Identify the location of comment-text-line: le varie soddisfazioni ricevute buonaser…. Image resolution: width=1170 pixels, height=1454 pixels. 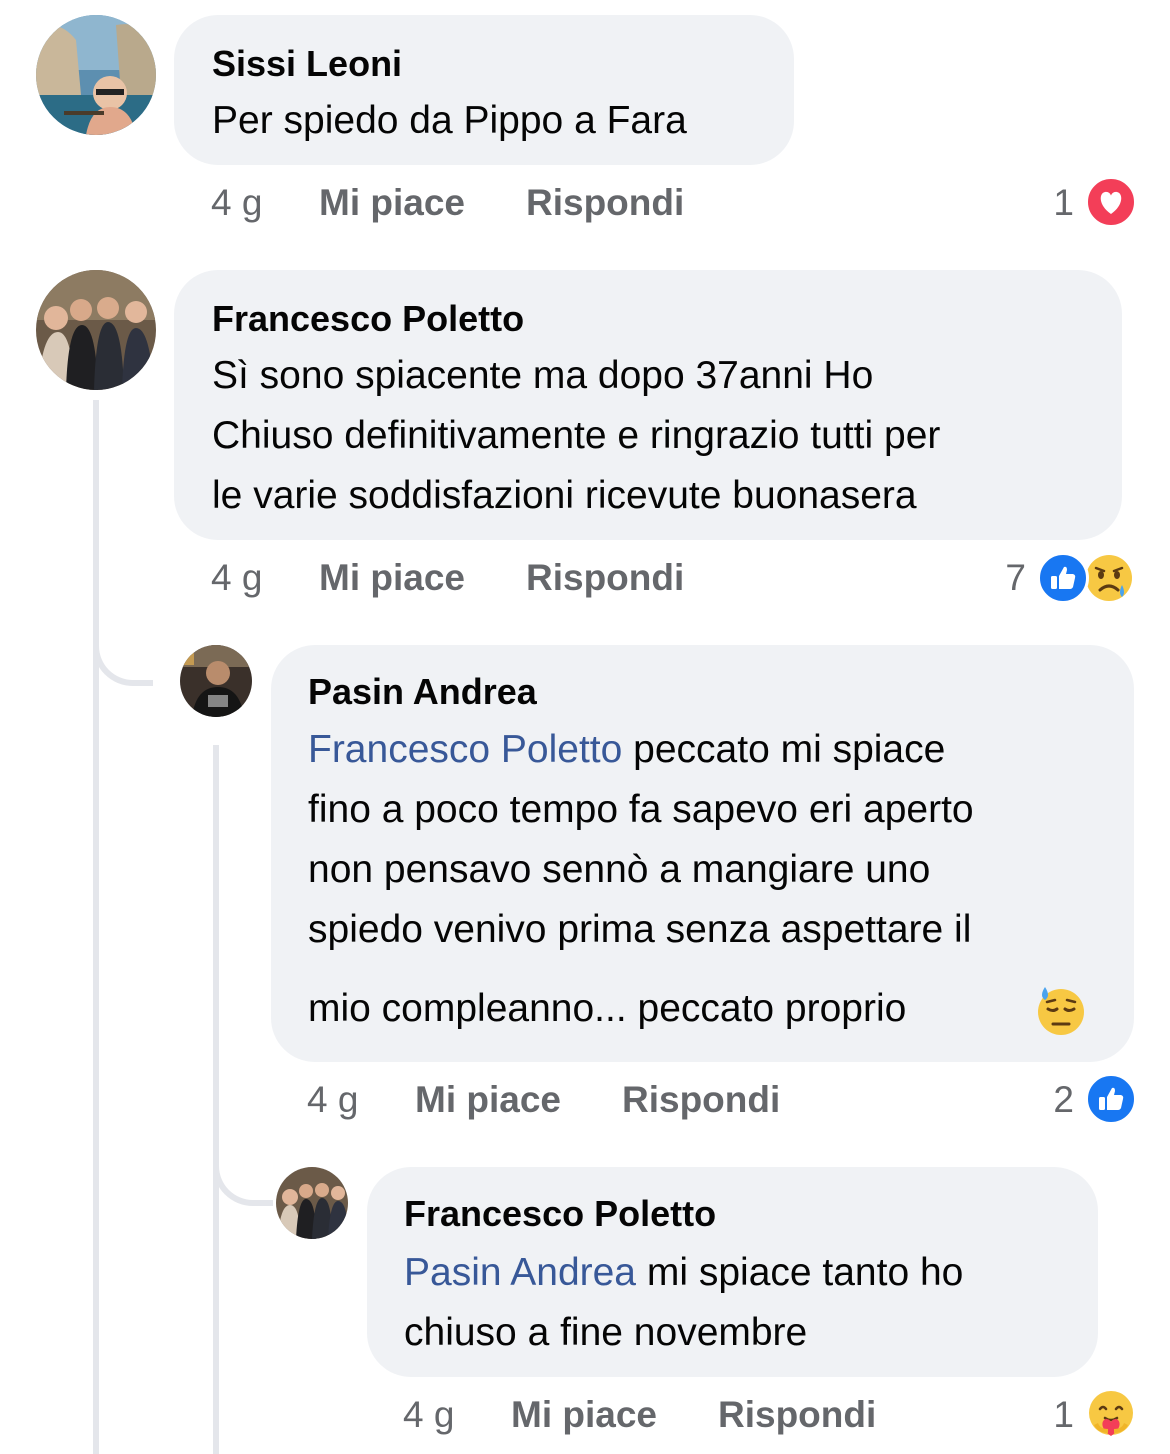
(564, 495).